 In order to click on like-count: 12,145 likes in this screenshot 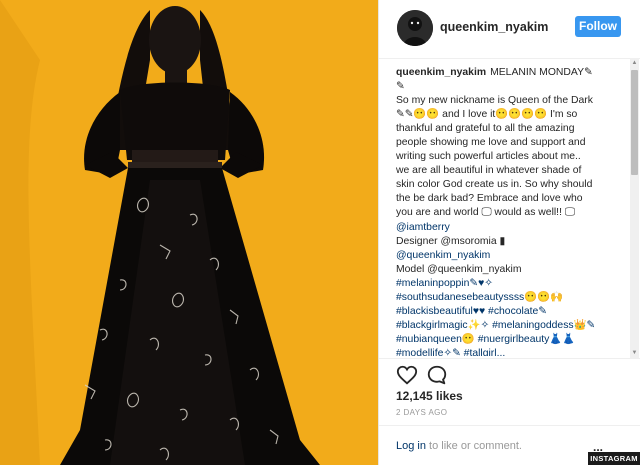, I will do `click(429, 396)`.